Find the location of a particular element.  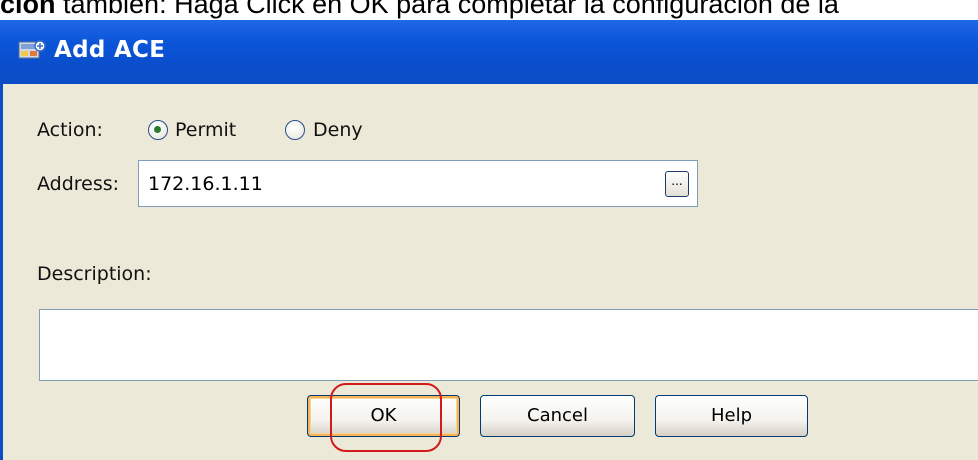

cancel-button: Cancel is located at coordinates (557, 416).